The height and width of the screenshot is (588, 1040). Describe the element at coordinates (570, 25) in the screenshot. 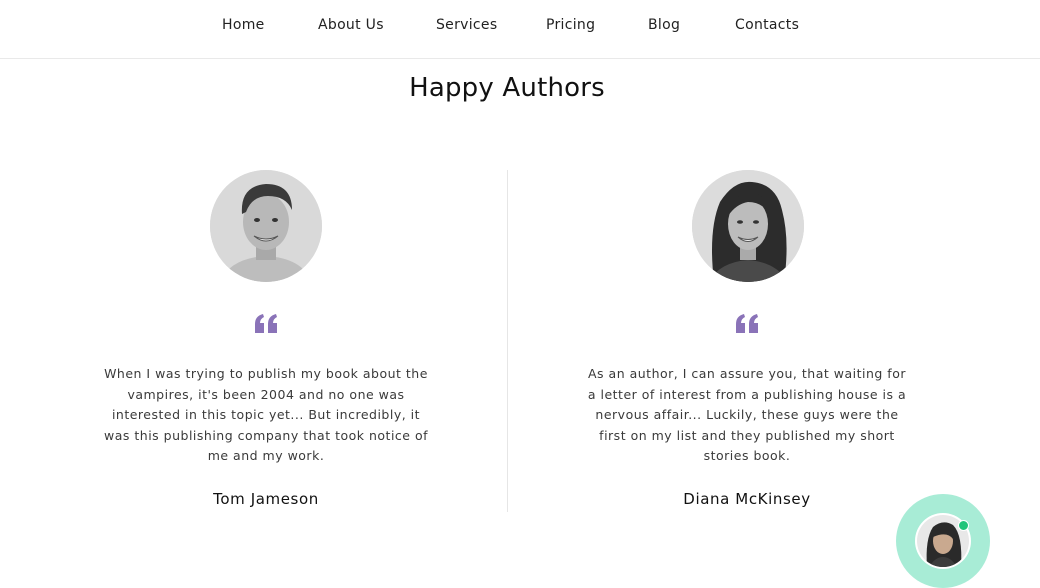

I see `nav-item-pricing: Pricing` at that location.